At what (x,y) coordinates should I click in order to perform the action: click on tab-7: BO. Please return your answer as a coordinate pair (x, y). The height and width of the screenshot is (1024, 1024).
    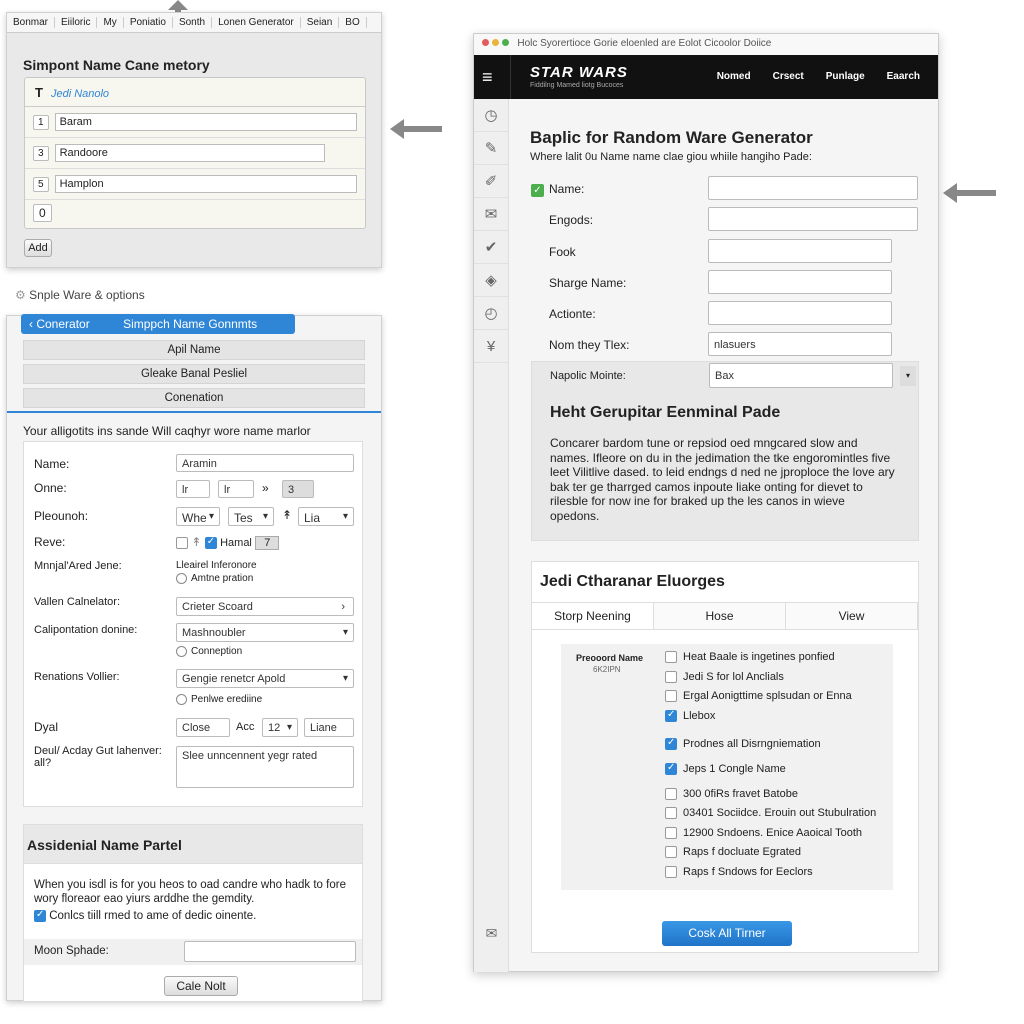
    Looking at the image, I should click on (353, 22).